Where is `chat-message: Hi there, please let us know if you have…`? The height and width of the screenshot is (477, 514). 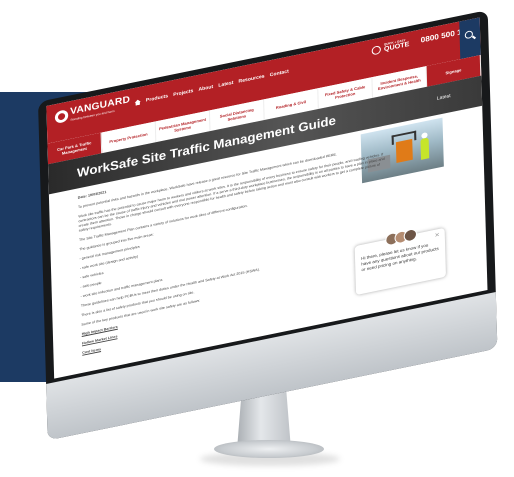 chat-message: Hi there, please let us know if you have… is located at coordinates (400, 257).